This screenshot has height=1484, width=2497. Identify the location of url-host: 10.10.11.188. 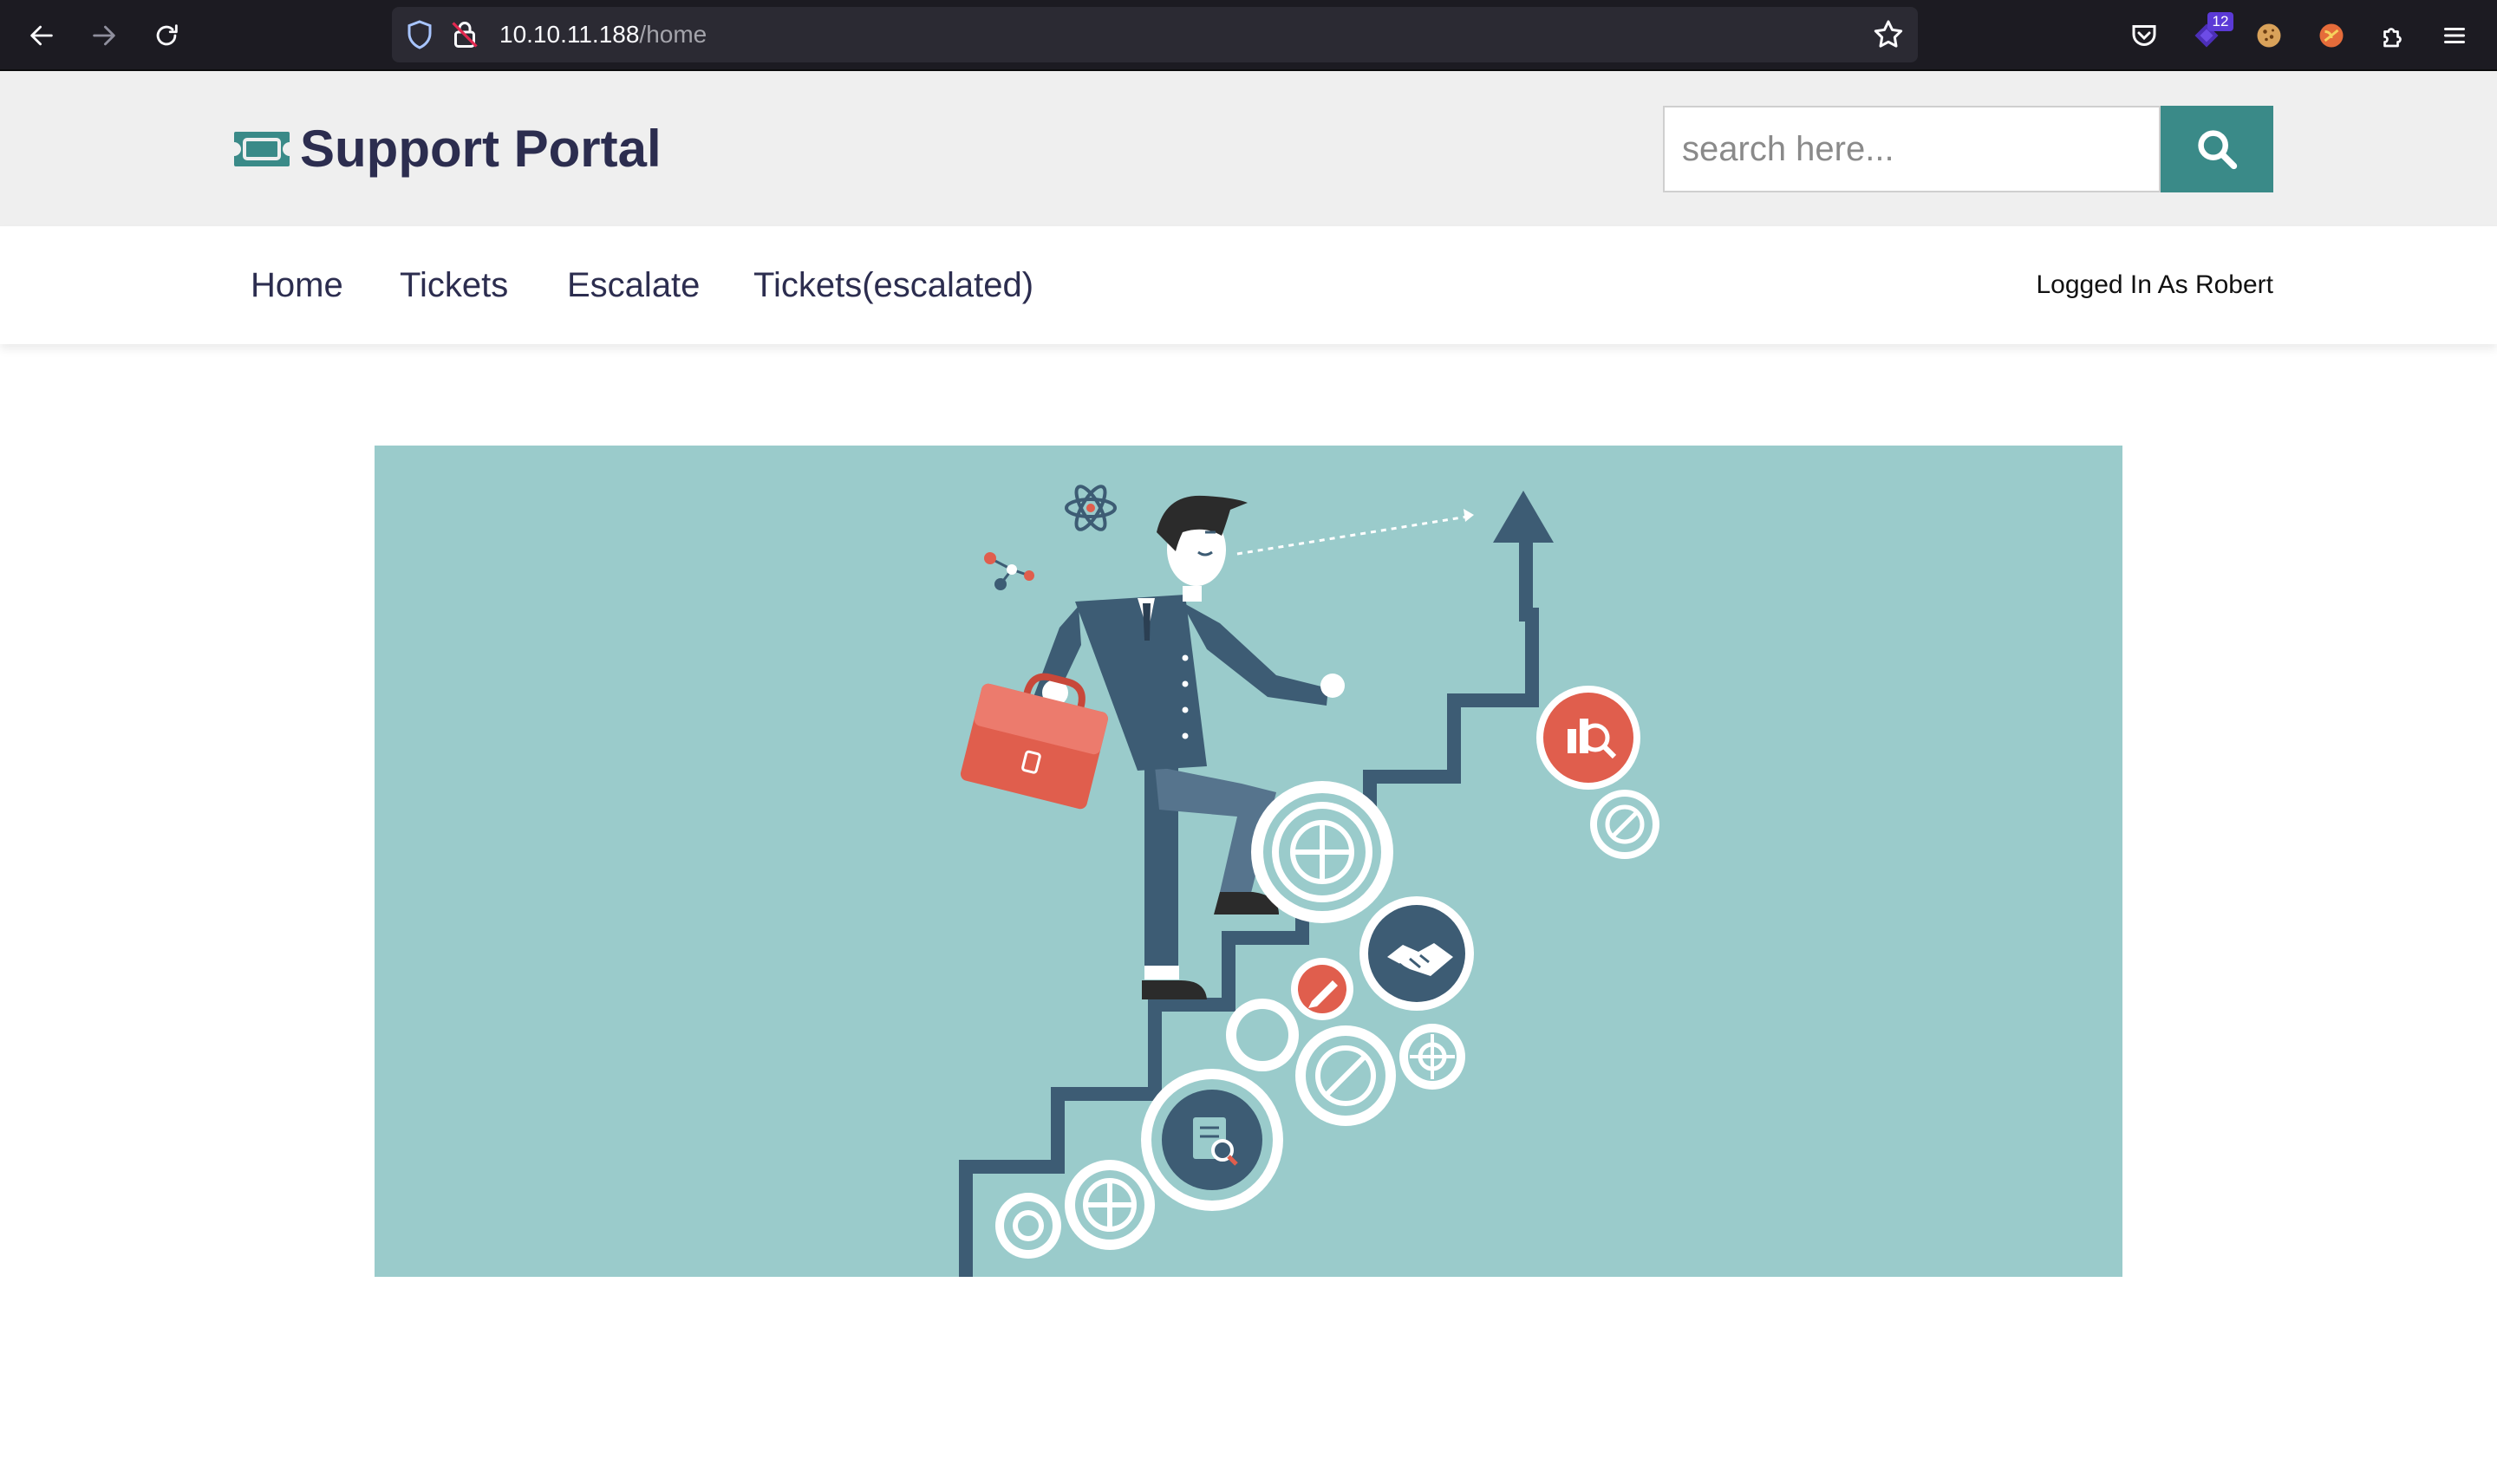
(569, 34).